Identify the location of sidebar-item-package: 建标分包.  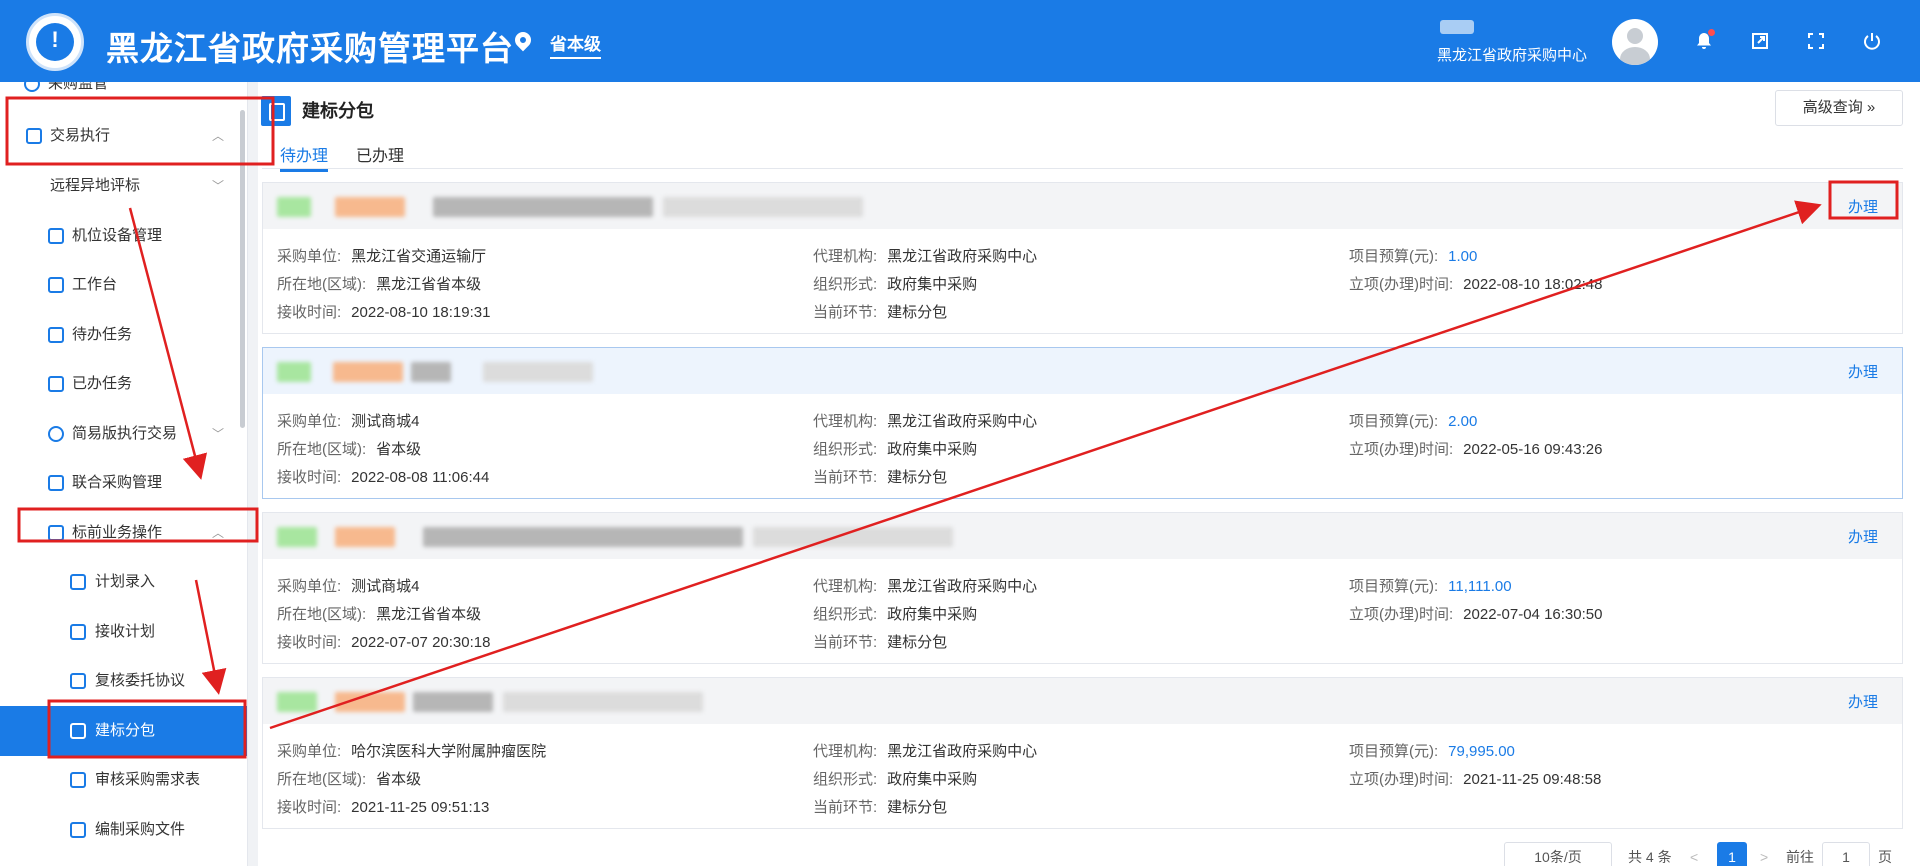
(123, 731).